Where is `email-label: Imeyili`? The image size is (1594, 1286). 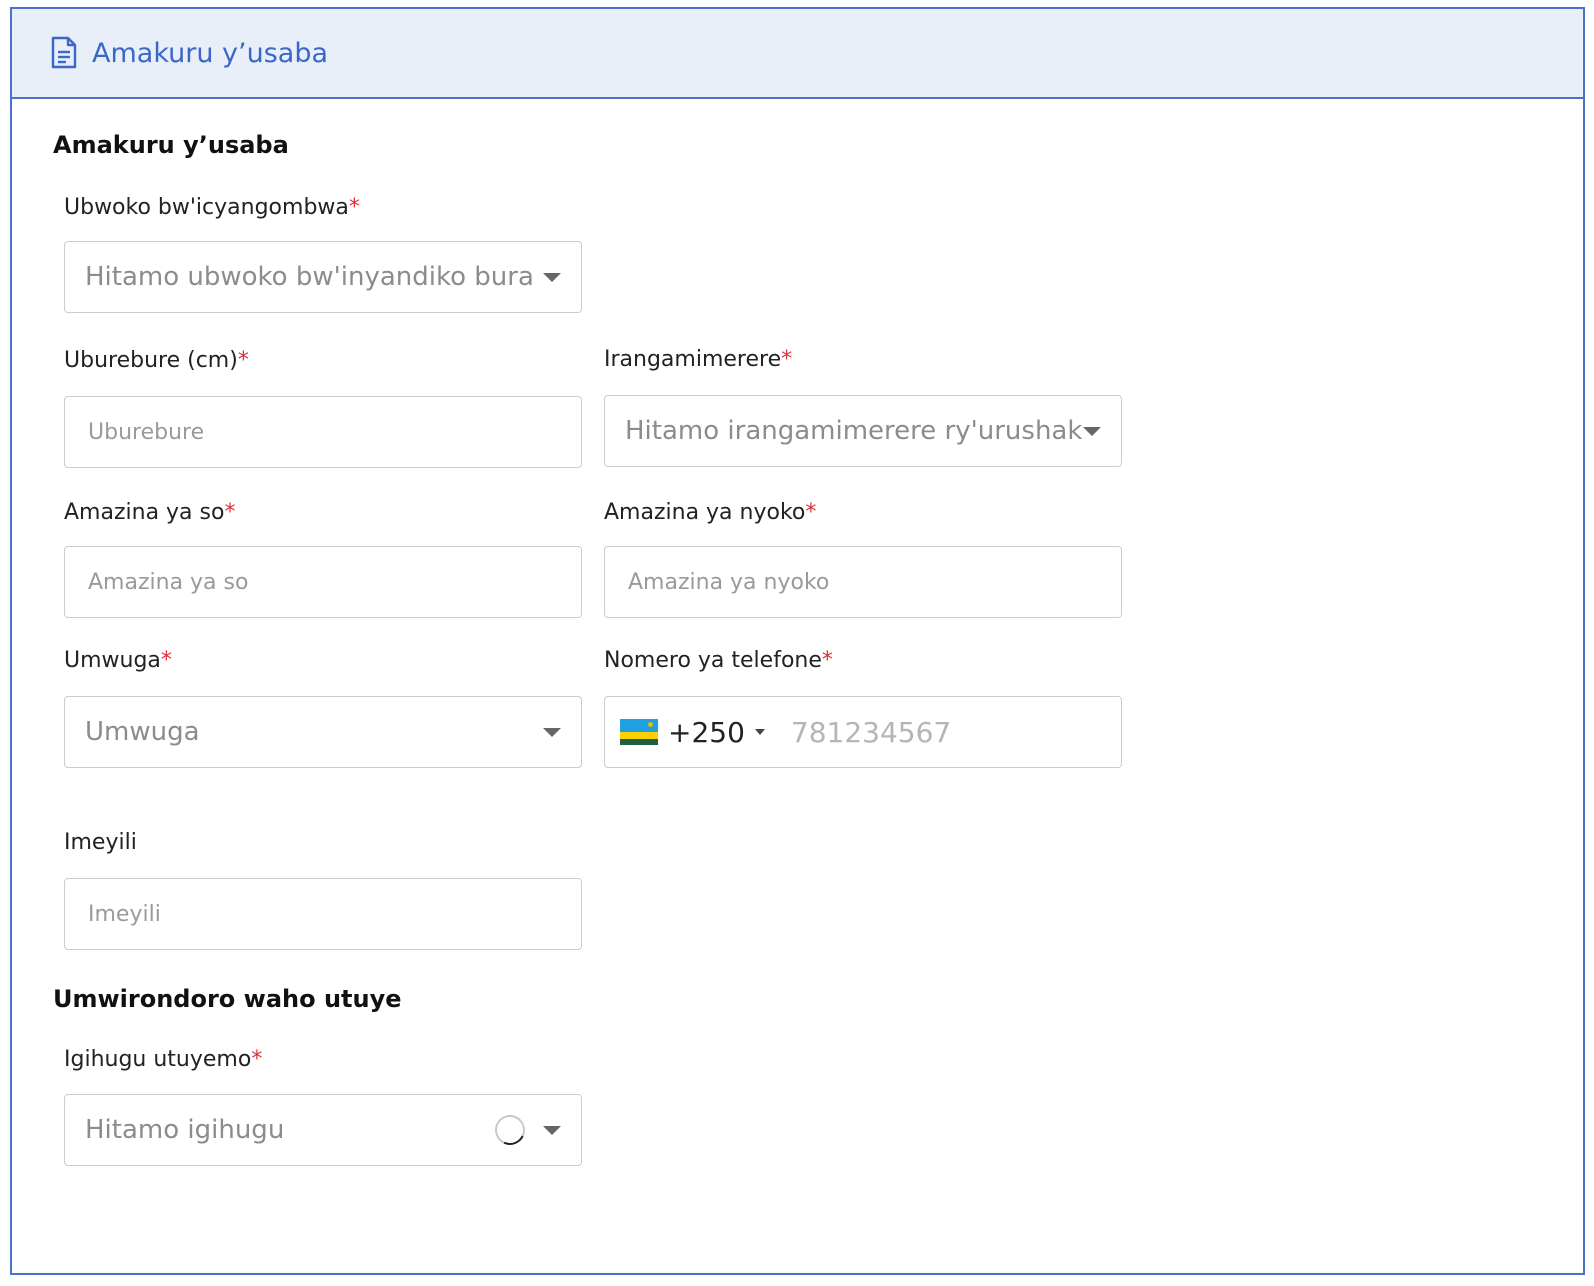
email-label: Imeyili is located at coordinates (100, 842).